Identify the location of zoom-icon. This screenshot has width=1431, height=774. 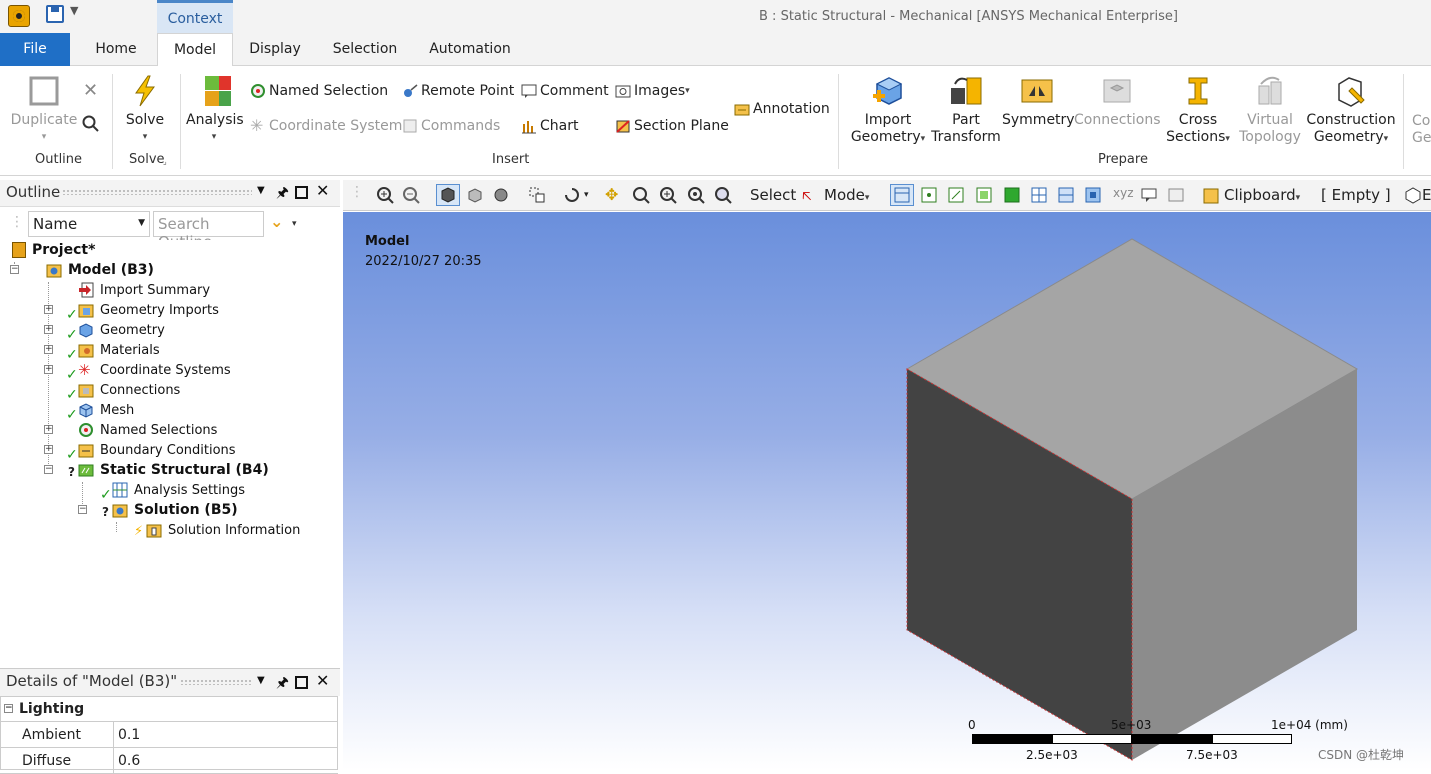
(641, 195).